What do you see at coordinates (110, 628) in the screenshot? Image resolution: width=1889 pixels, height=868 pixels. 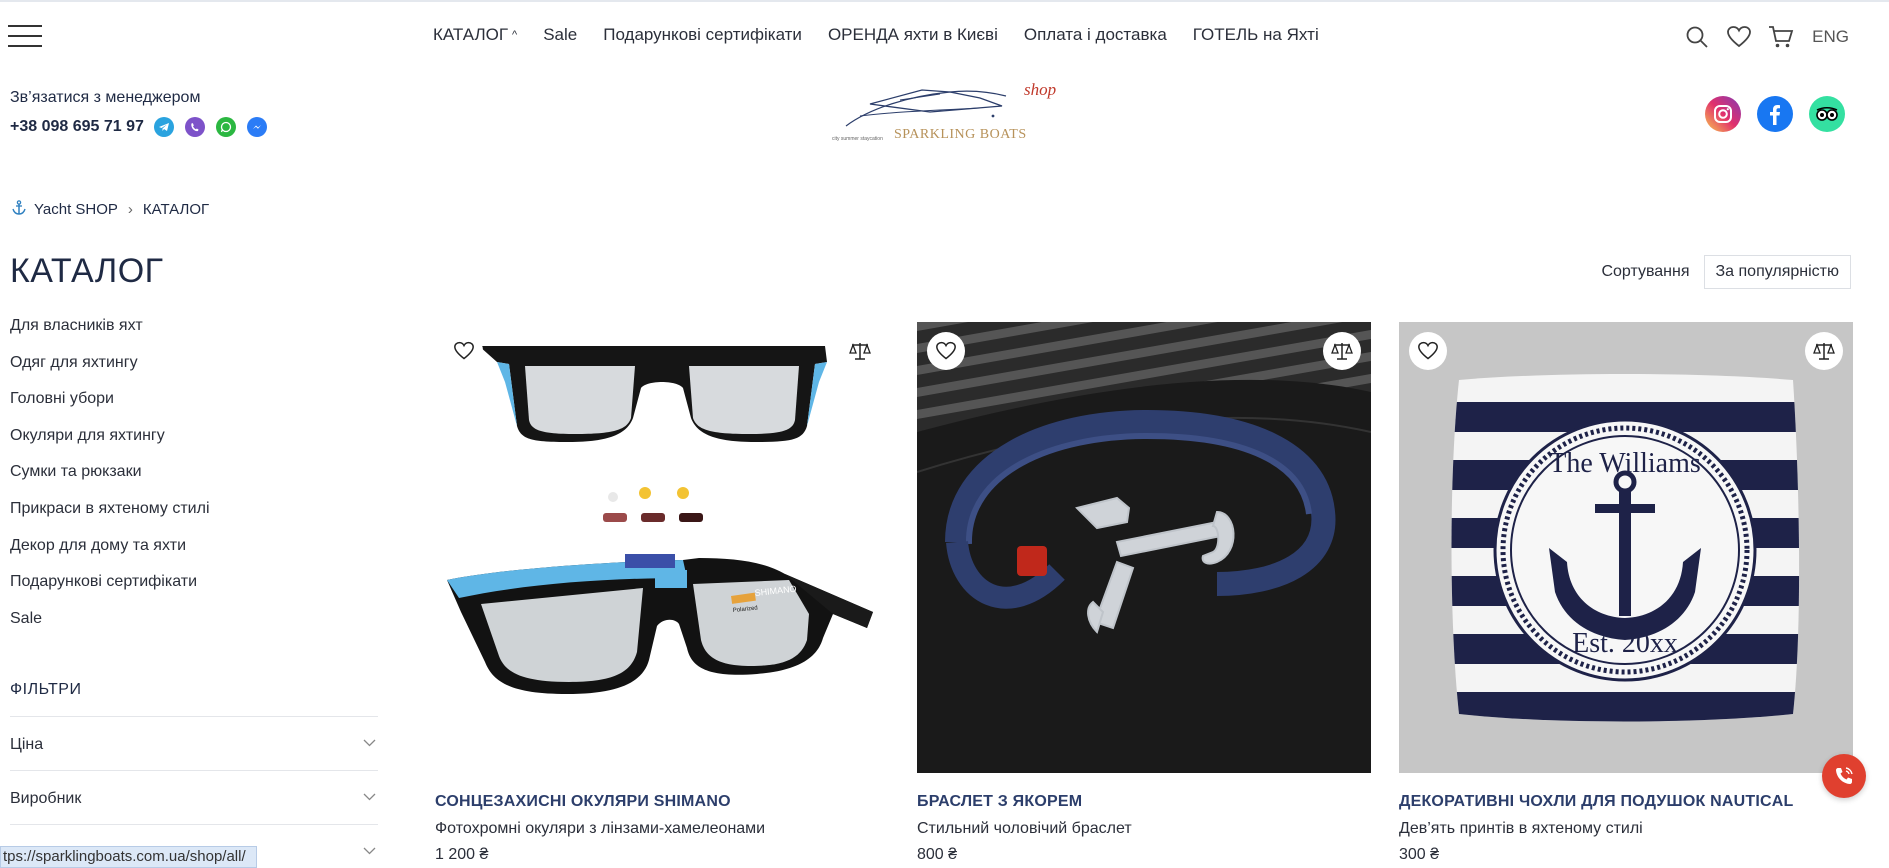 I see `category-item: Sale` at bounding box center [110, 628].